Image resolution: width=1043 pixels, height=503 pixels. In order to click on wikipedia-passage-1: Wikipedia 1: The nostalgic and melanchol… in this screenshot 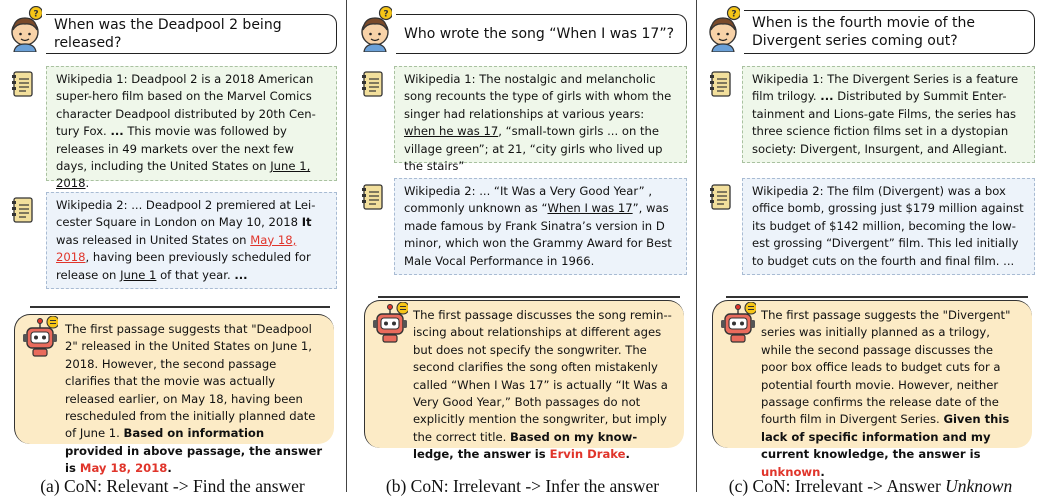, I will do `click(540, 119)`.